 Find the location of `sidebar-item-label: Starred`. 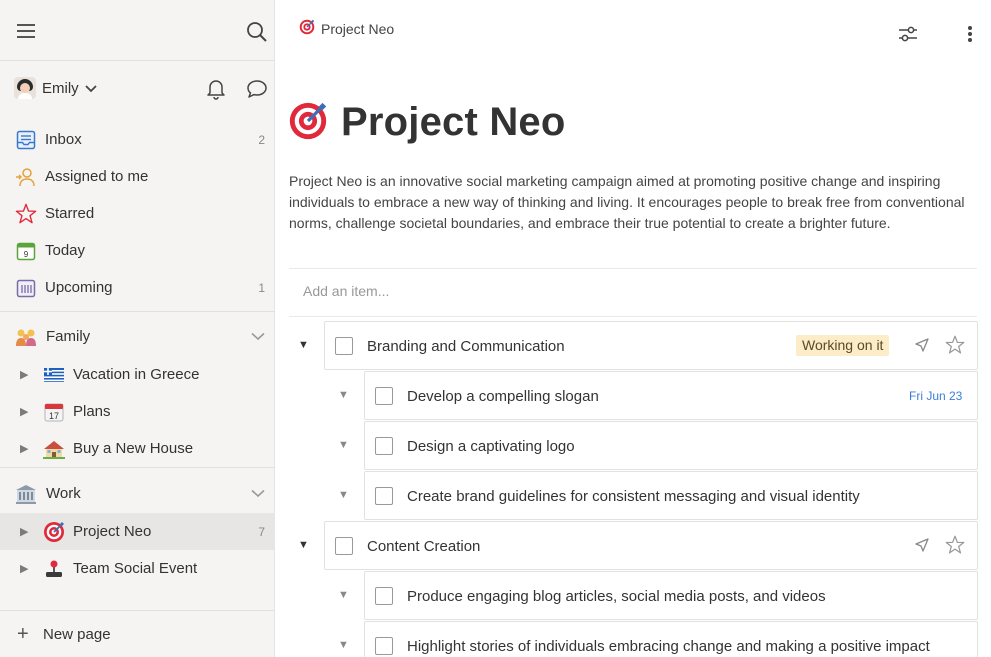

sidebar-item-label: Starred is located at coordinates (70, 213).